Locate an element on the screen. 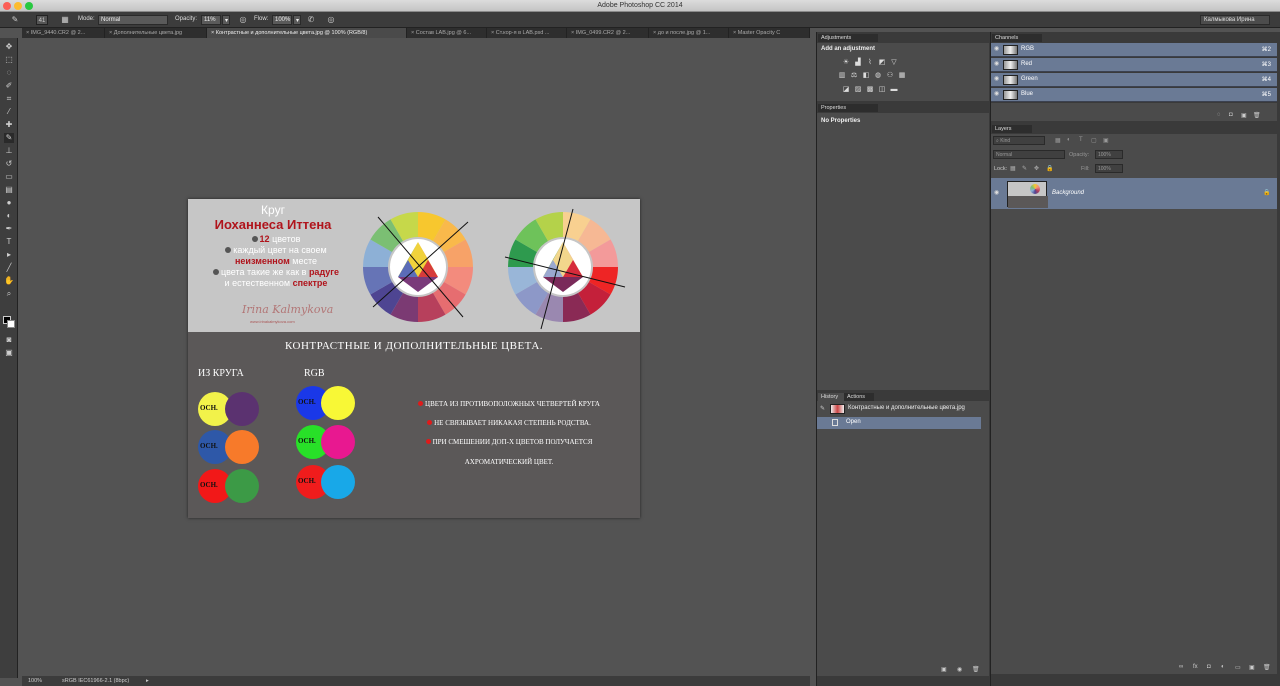 This screenshot has width=1280, height=686. new-channel-icon: ▣ is located at coordinates (1244, 115).